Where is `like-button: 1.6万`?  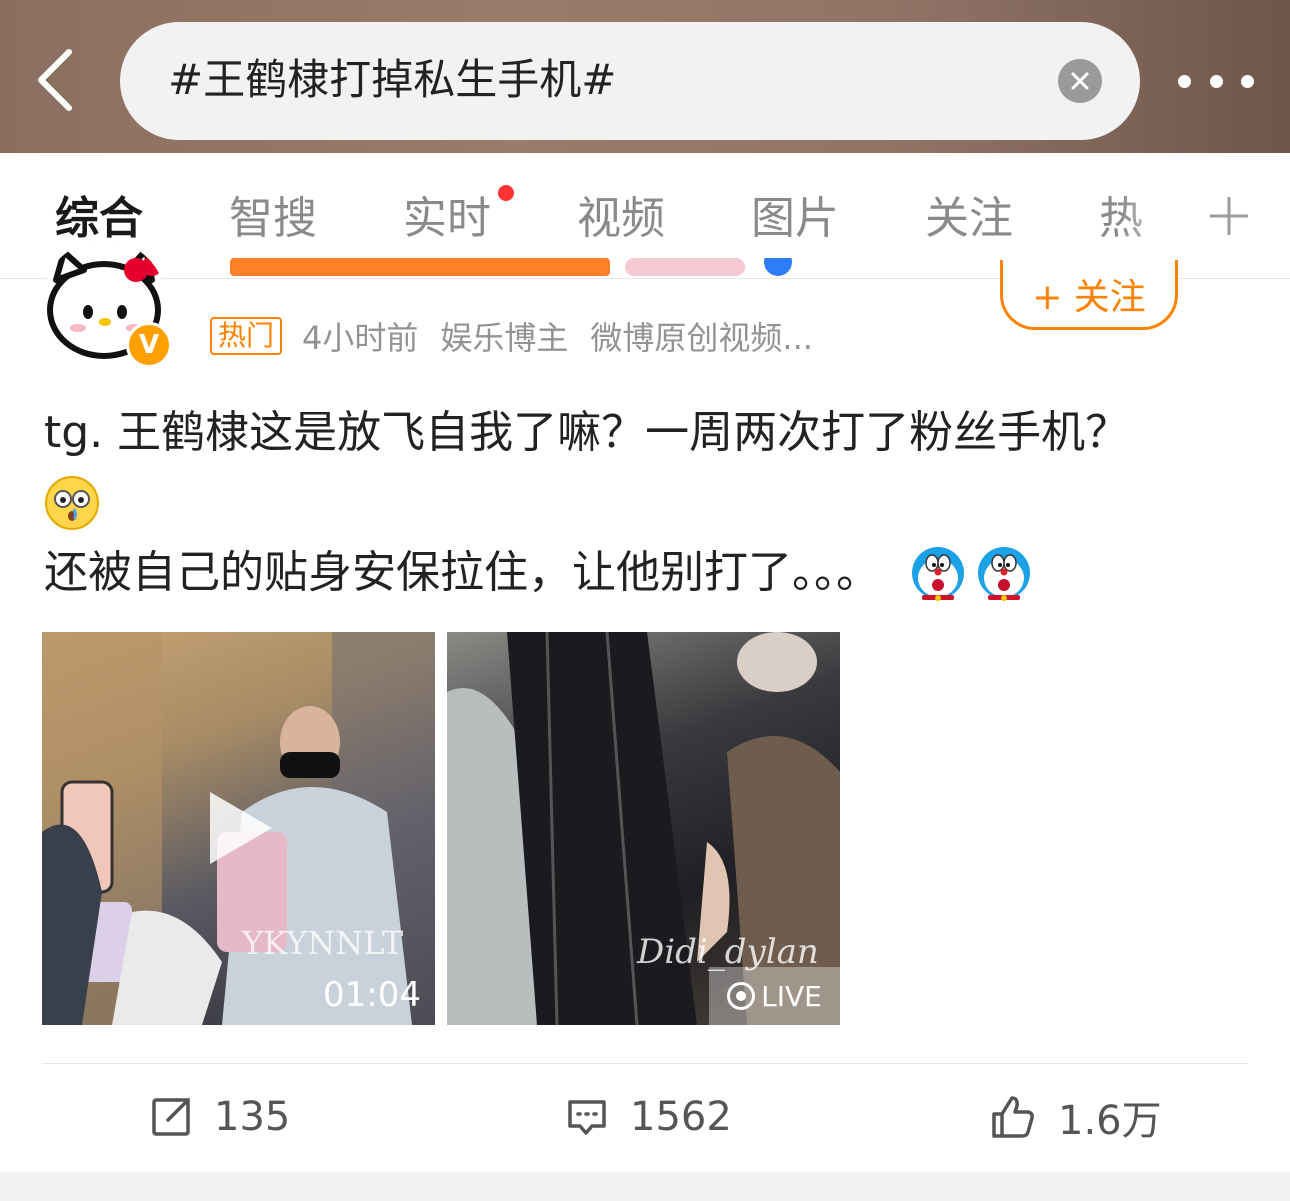
like-button: 1.6万 is located at coordinates (1076, 1117).